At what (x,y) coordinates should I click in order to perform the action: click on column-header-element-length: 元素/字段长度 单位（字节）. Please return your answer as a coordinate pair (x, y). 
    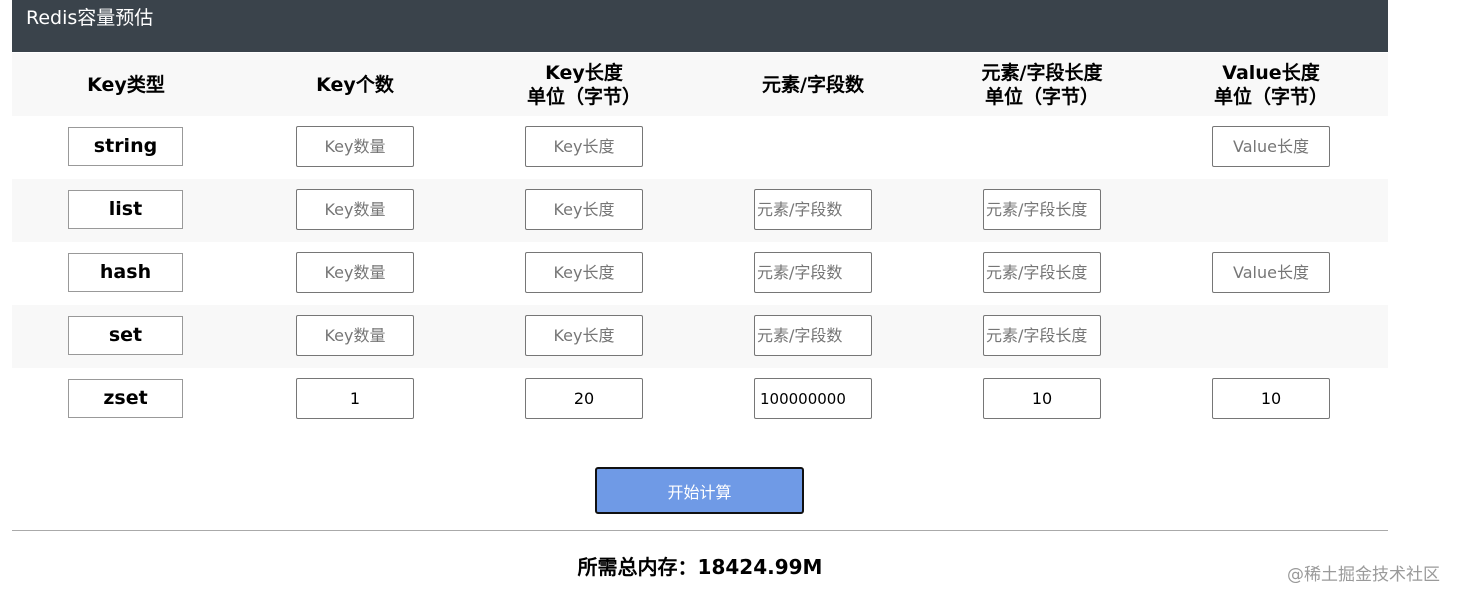
    Looking at the image, I should click on (1042, 85).